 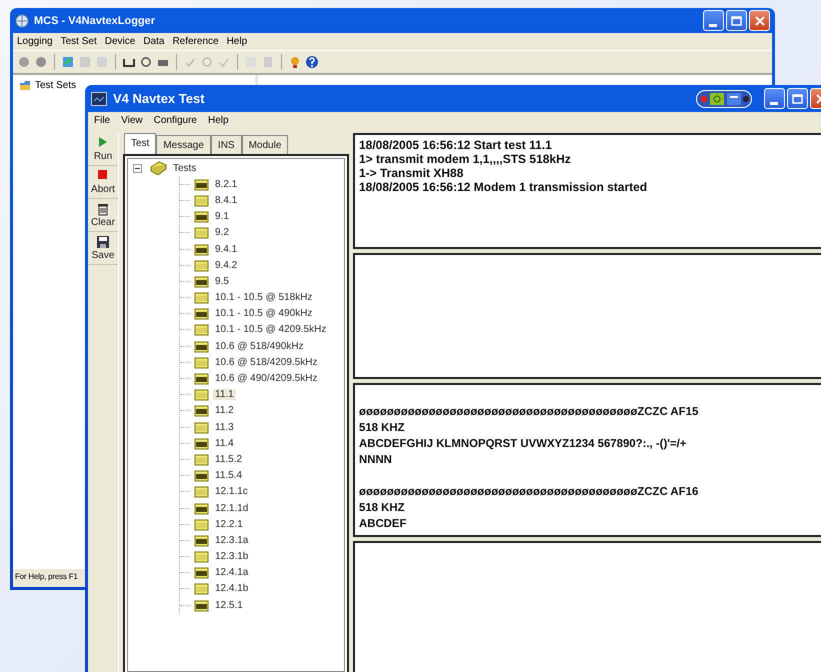 I want to click on collapse-toggle, so click(x=137, y=168).